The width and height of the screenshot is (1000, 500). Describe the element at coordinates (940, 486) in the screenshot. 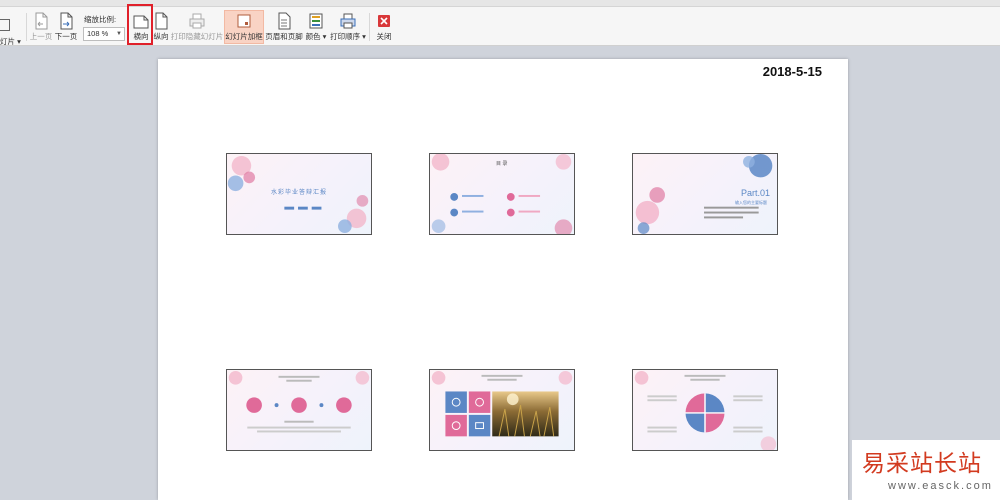

I see `watermark-url: www.easck.com` at that location.